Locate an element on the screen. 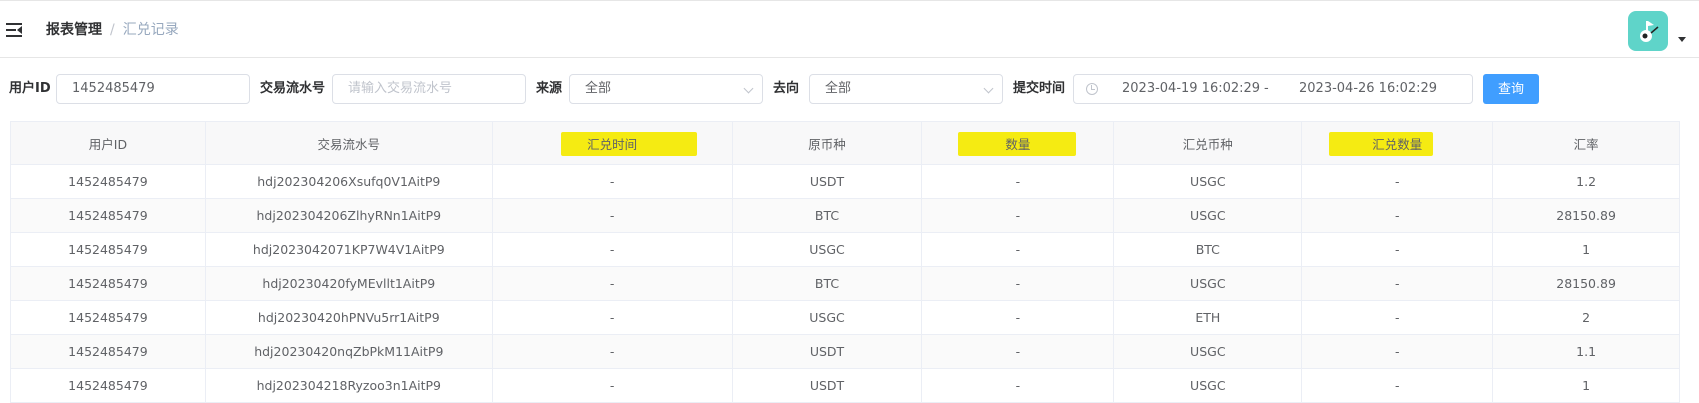 The width and height of the screenshot is (1699, 403). date-start: 2023-04-19 16:02:29 is located at coordinates (1191, 89).